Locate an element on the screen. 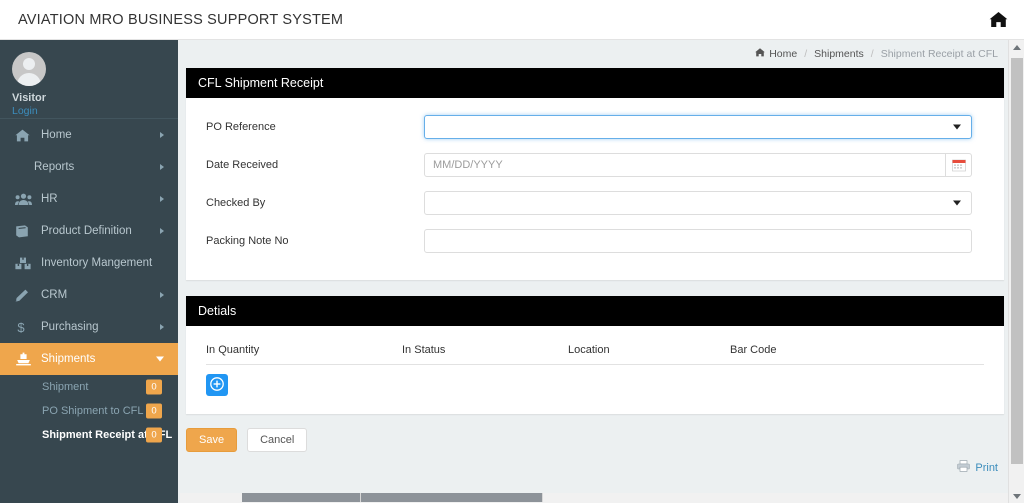  sidebar-user-panel: Visitor Login is located at coordinates (89, 79).